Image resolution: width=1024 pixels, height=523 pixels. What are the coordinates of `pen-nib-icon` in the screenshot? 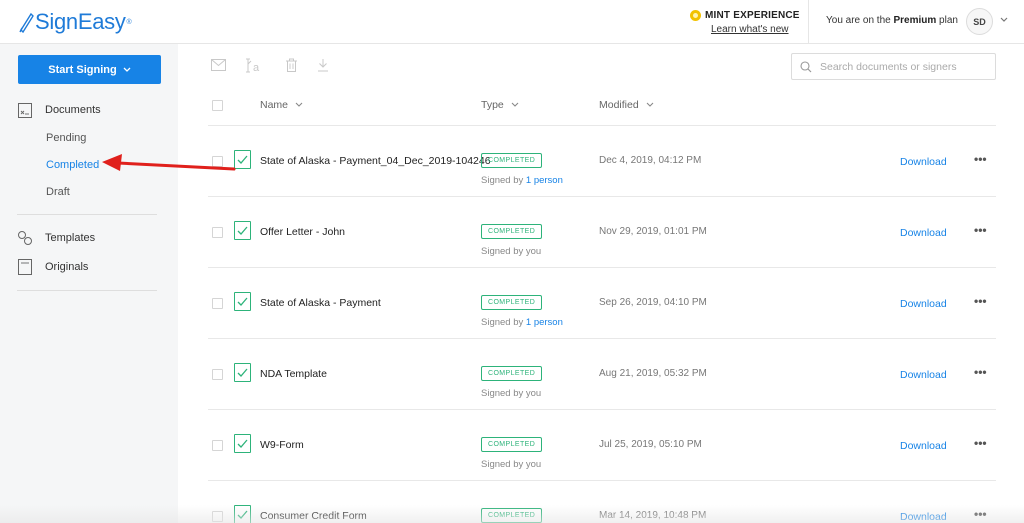 It's located at (26, 22).